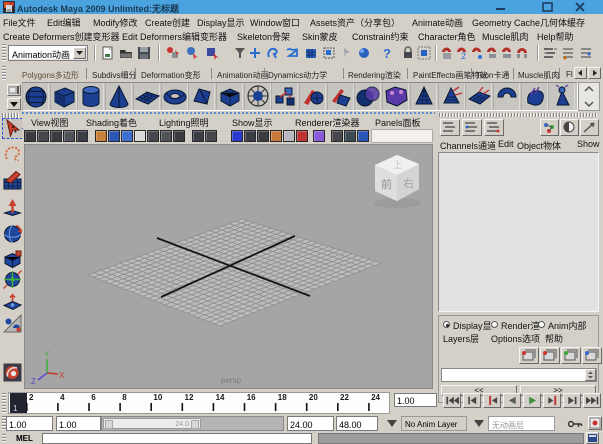  I want to click on svg-text: 前, so click(386, 184).